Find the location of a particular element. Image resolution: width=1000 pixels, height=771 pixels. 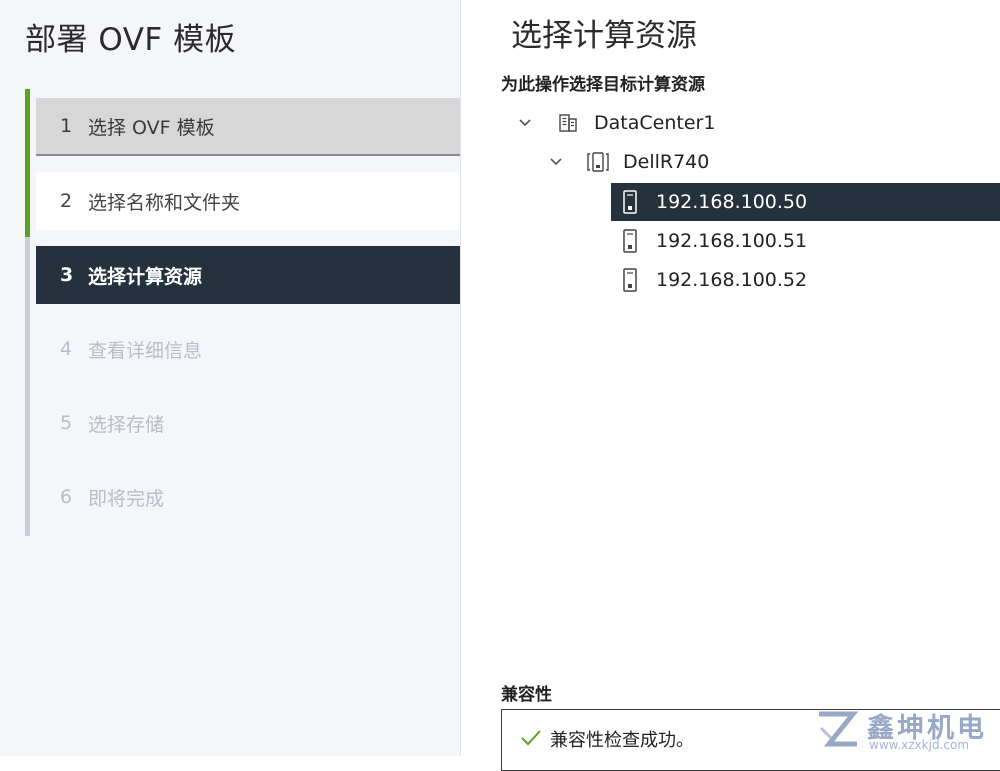

compatibility-label: 兼容性 is located at coordinates (526, 695).